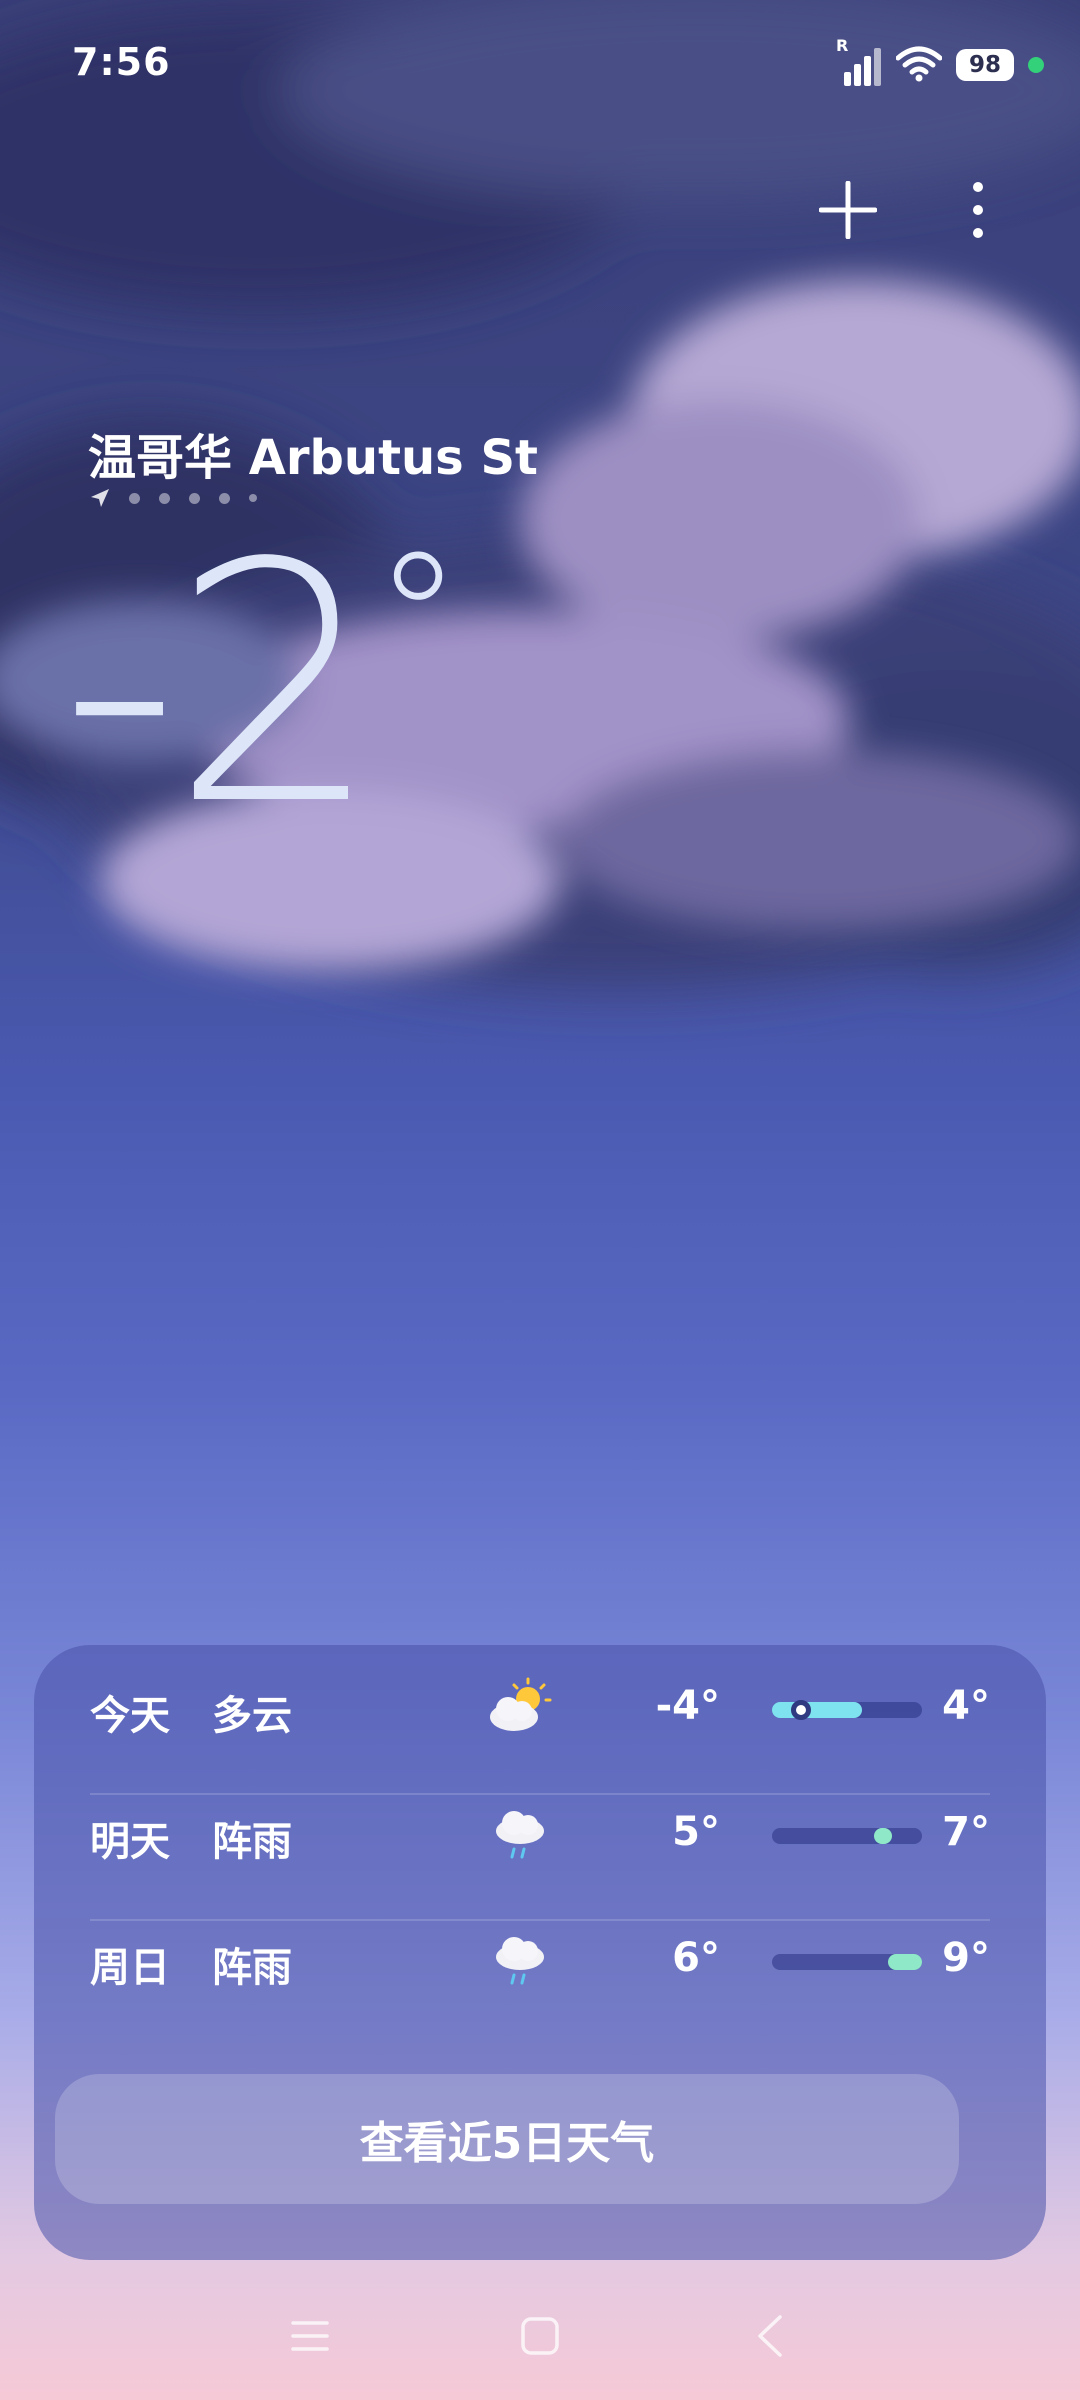 This screenshot has width=1080, height=2400. Describe the element at coordinates (800, 1710) in the screenshot. I see `current-temp-marker` at that location.